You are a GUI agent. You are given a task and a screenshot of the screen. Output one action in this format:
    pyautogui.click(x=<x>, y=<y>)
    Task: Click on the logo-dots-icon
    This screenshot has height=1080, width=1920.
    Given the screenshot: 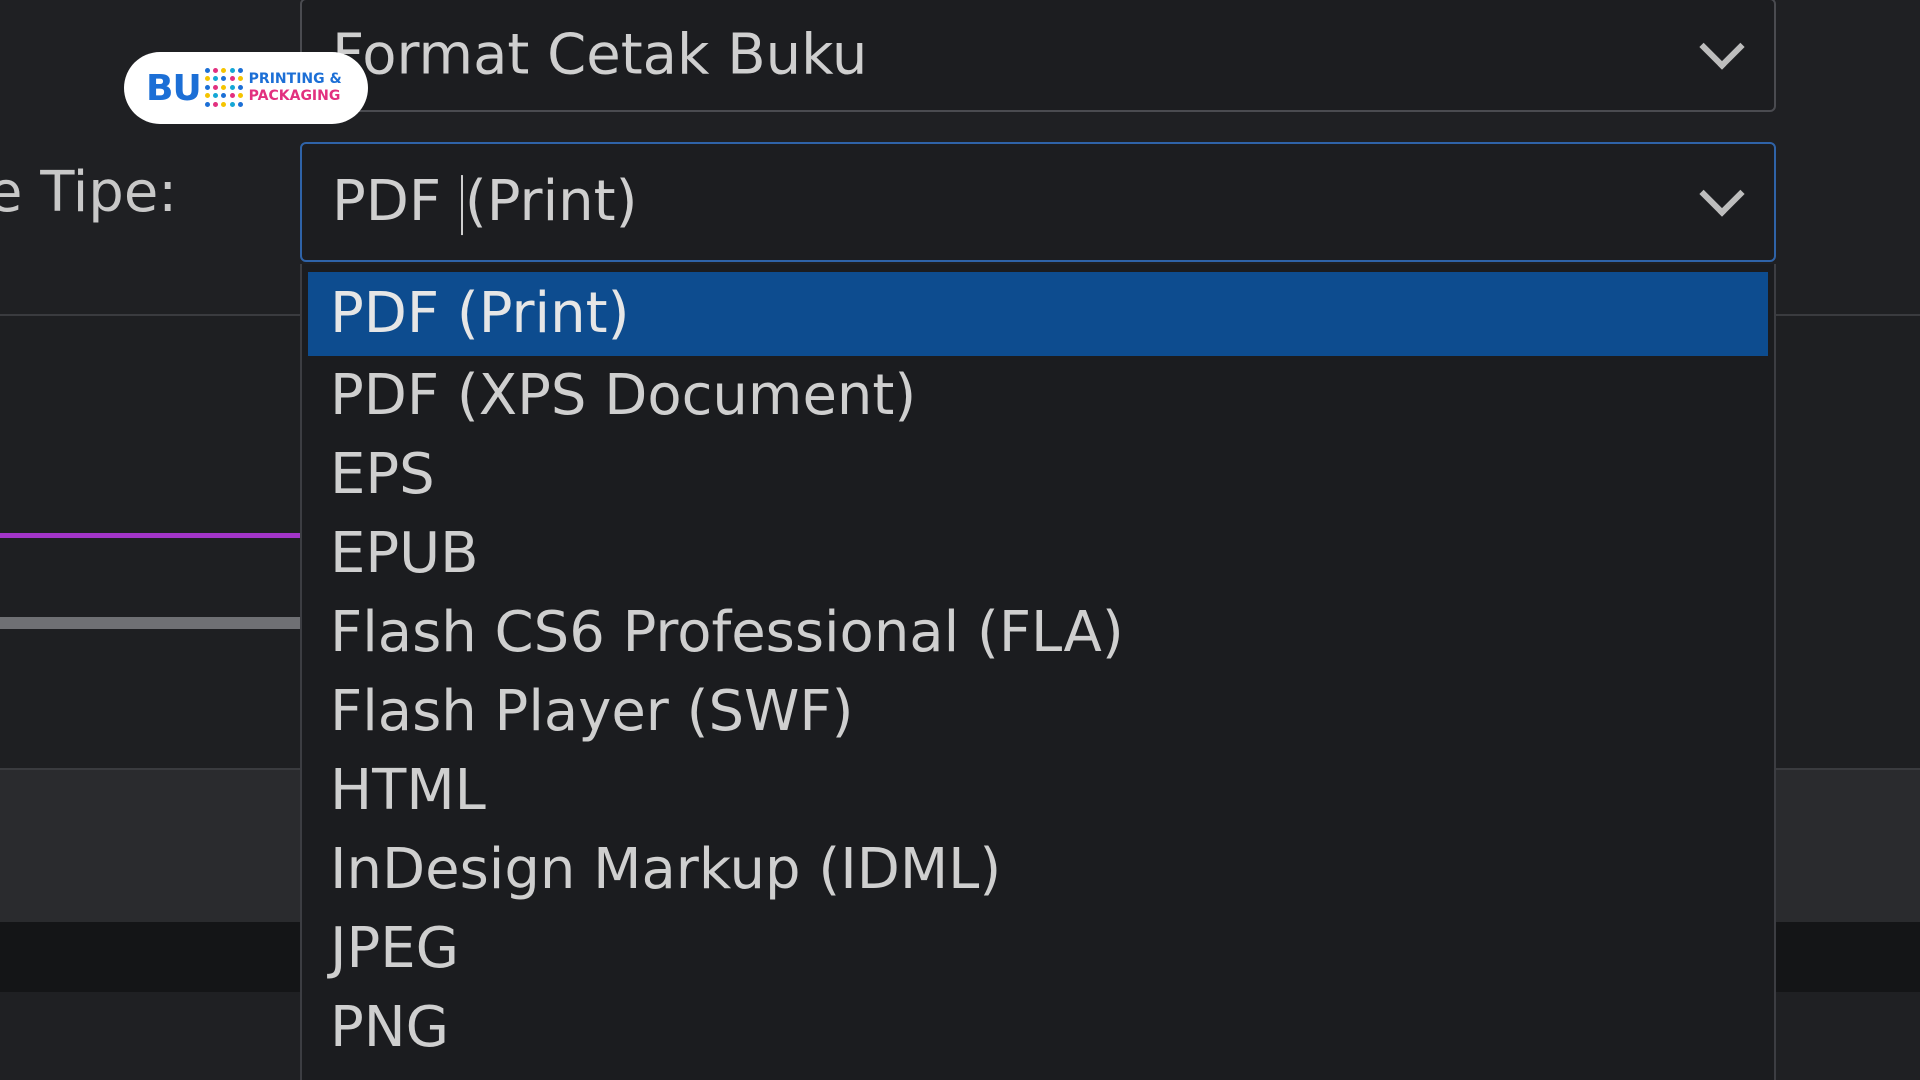 What is the action you would take?
    pyautogui.click(x=224, y=88)
    